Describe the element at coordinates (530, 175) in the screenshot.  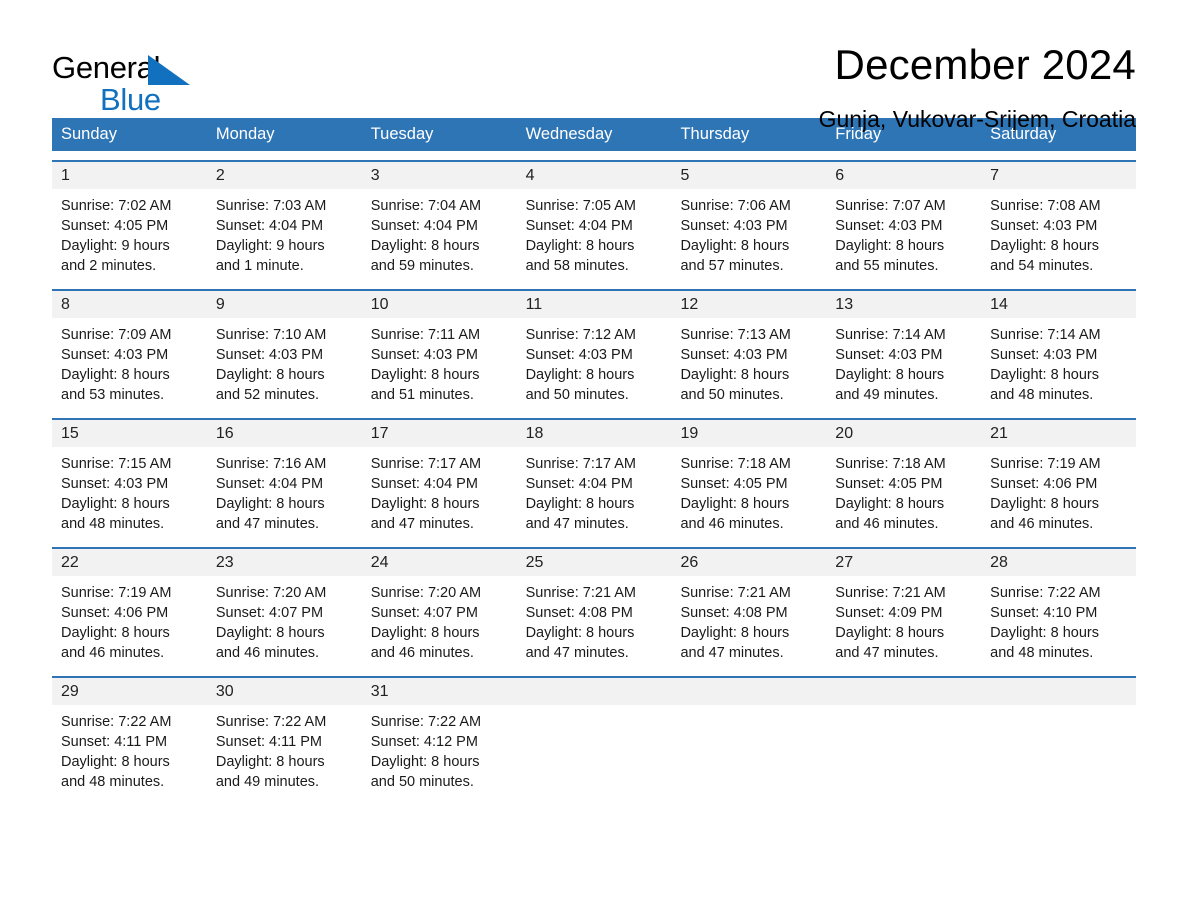
I see `day-number: 4` at that location.